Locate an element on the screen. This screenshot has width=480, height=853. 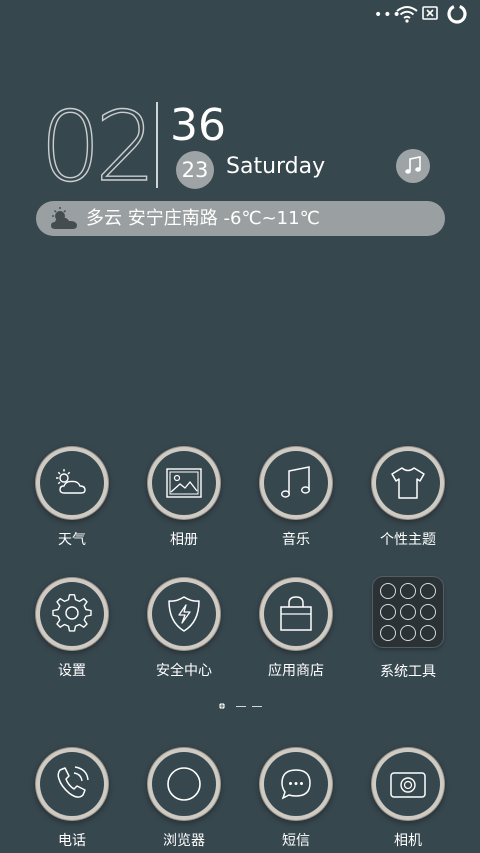
music-note-icon is located at coordinates (413, 165).